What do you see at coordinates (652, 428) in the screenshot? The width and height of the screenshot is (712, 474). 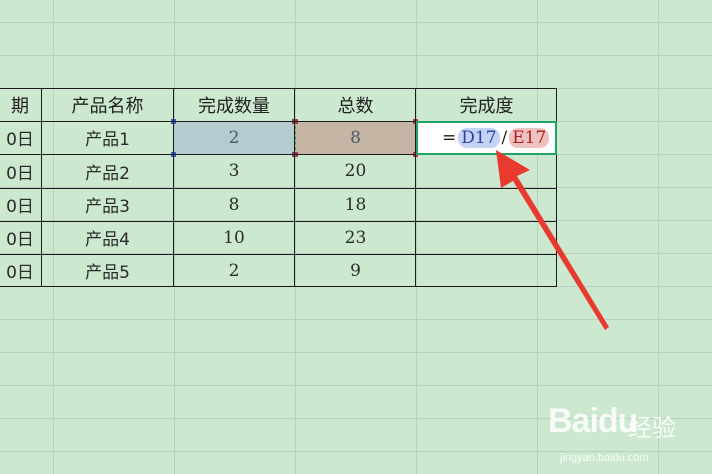 I see `watermark-name: 经验` at bounding box center [652, 428].